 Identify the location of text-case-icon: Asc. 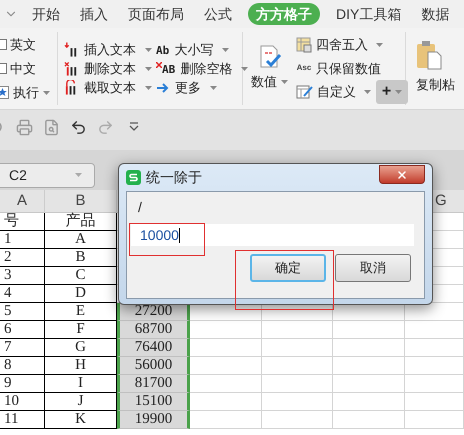
(304, 68).